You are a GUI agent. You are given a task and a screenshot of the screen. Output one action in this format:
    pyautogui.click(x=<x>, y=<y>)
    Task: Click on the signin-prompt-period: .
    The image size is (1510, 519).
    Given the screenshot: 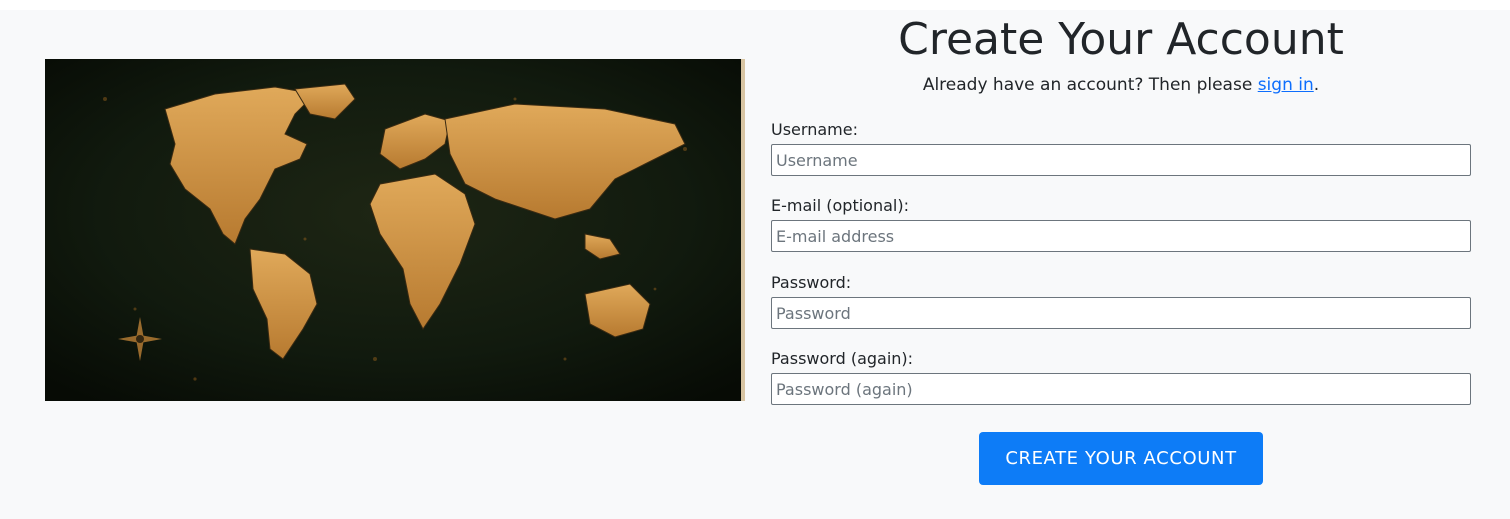 What is the action you would take?
    pyautogui.click(x=1316, y=85)
    